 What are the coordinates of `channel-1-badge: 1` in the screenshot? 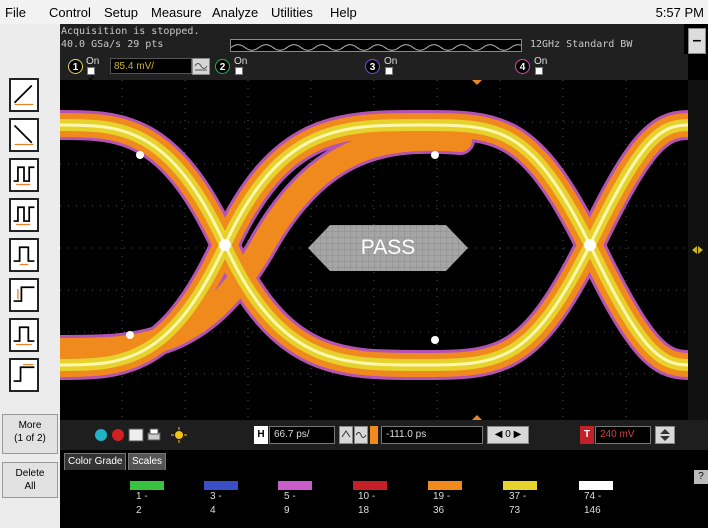 It's located at (75, 66).